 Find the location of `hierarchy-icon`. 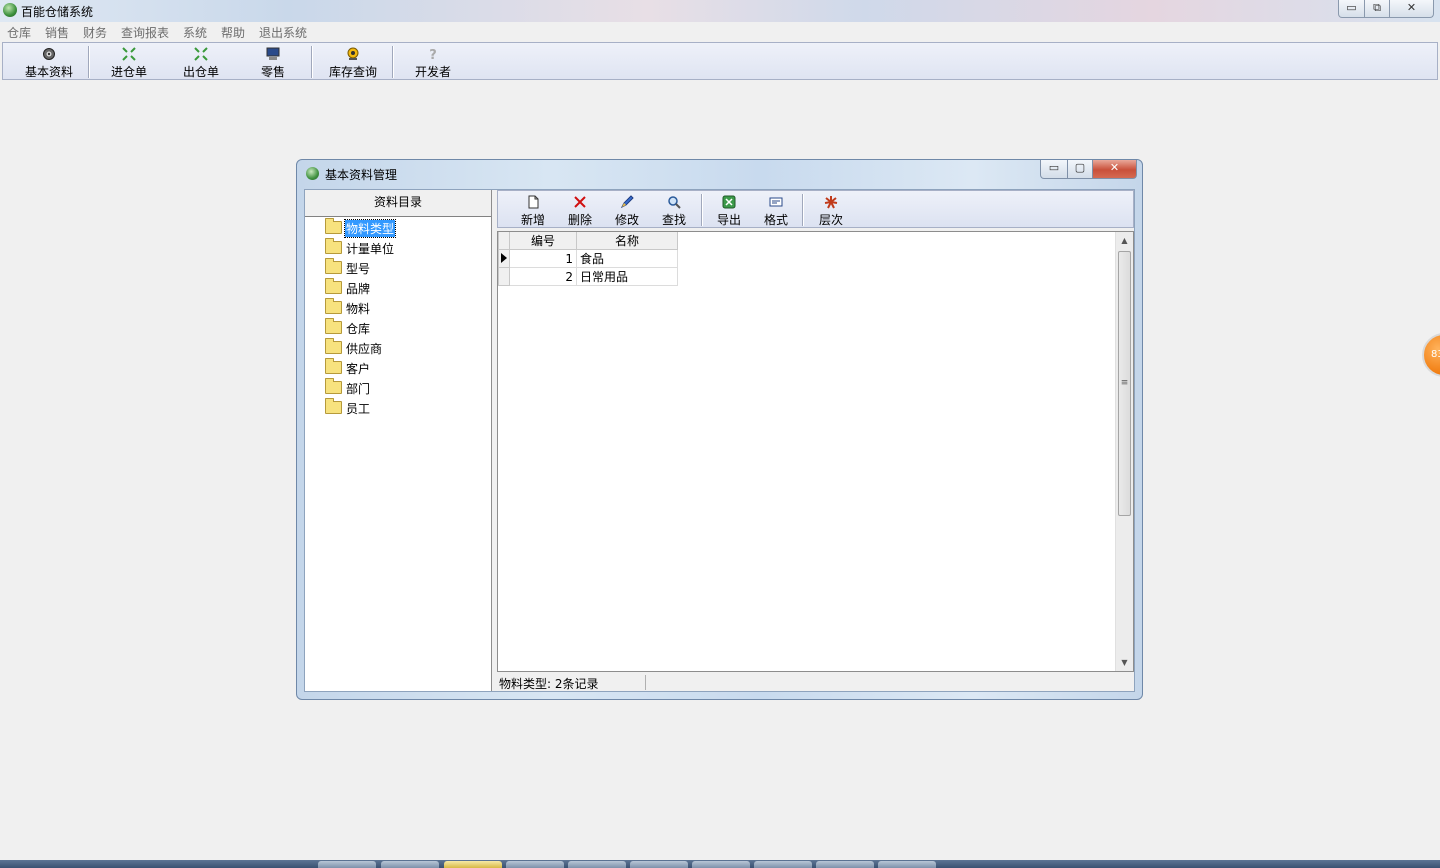

hierarchy-icon is located at coordinates (831, 202).